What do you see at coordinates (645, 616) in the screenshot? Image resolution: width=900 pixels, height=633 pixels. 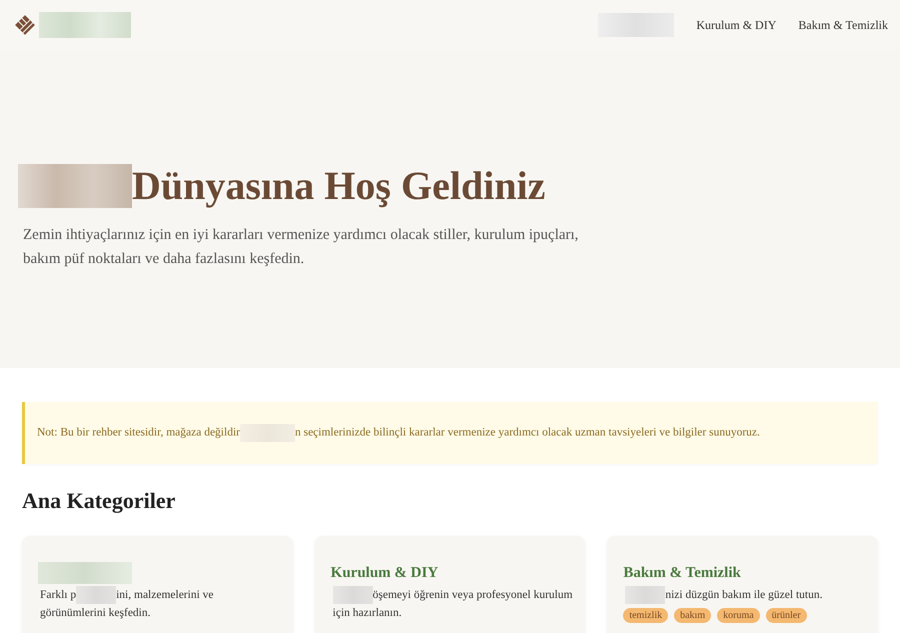 I see `tag: temizlik` at bounding box center [645, 616].